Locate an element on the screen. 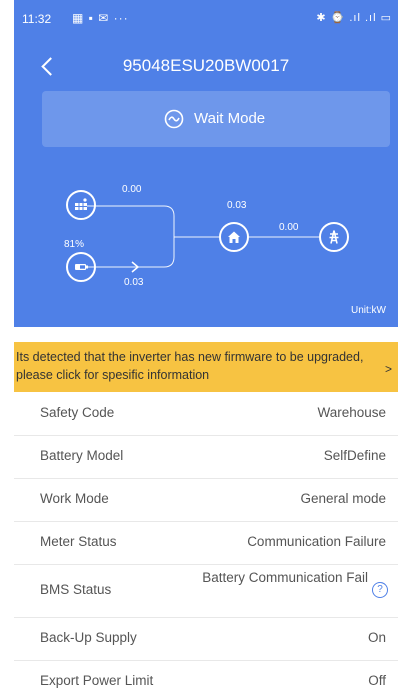  detail-key: Work Mode is located at coordinates (74, 498).